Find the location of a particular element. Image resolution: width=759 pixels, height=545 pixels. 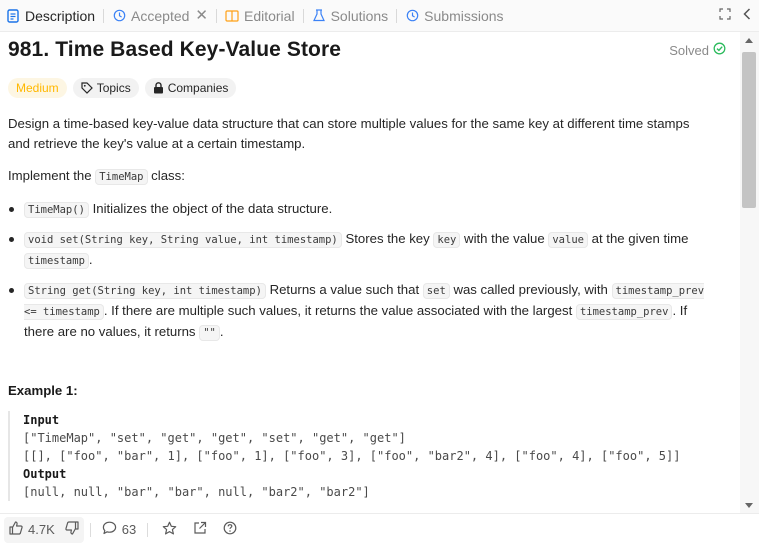

dislike-button is located at coordinates (72, 529).